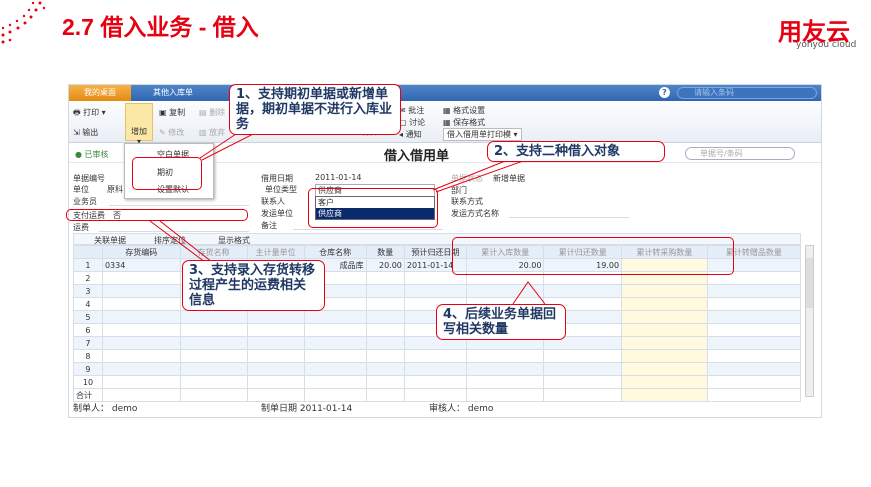  What do you see at coordinates (315, 109) in the screenshot?
I see `callout-1: 1、支持期初单据或新增单据，期初单据不进行入库业务` at bounding box center [315, 109].